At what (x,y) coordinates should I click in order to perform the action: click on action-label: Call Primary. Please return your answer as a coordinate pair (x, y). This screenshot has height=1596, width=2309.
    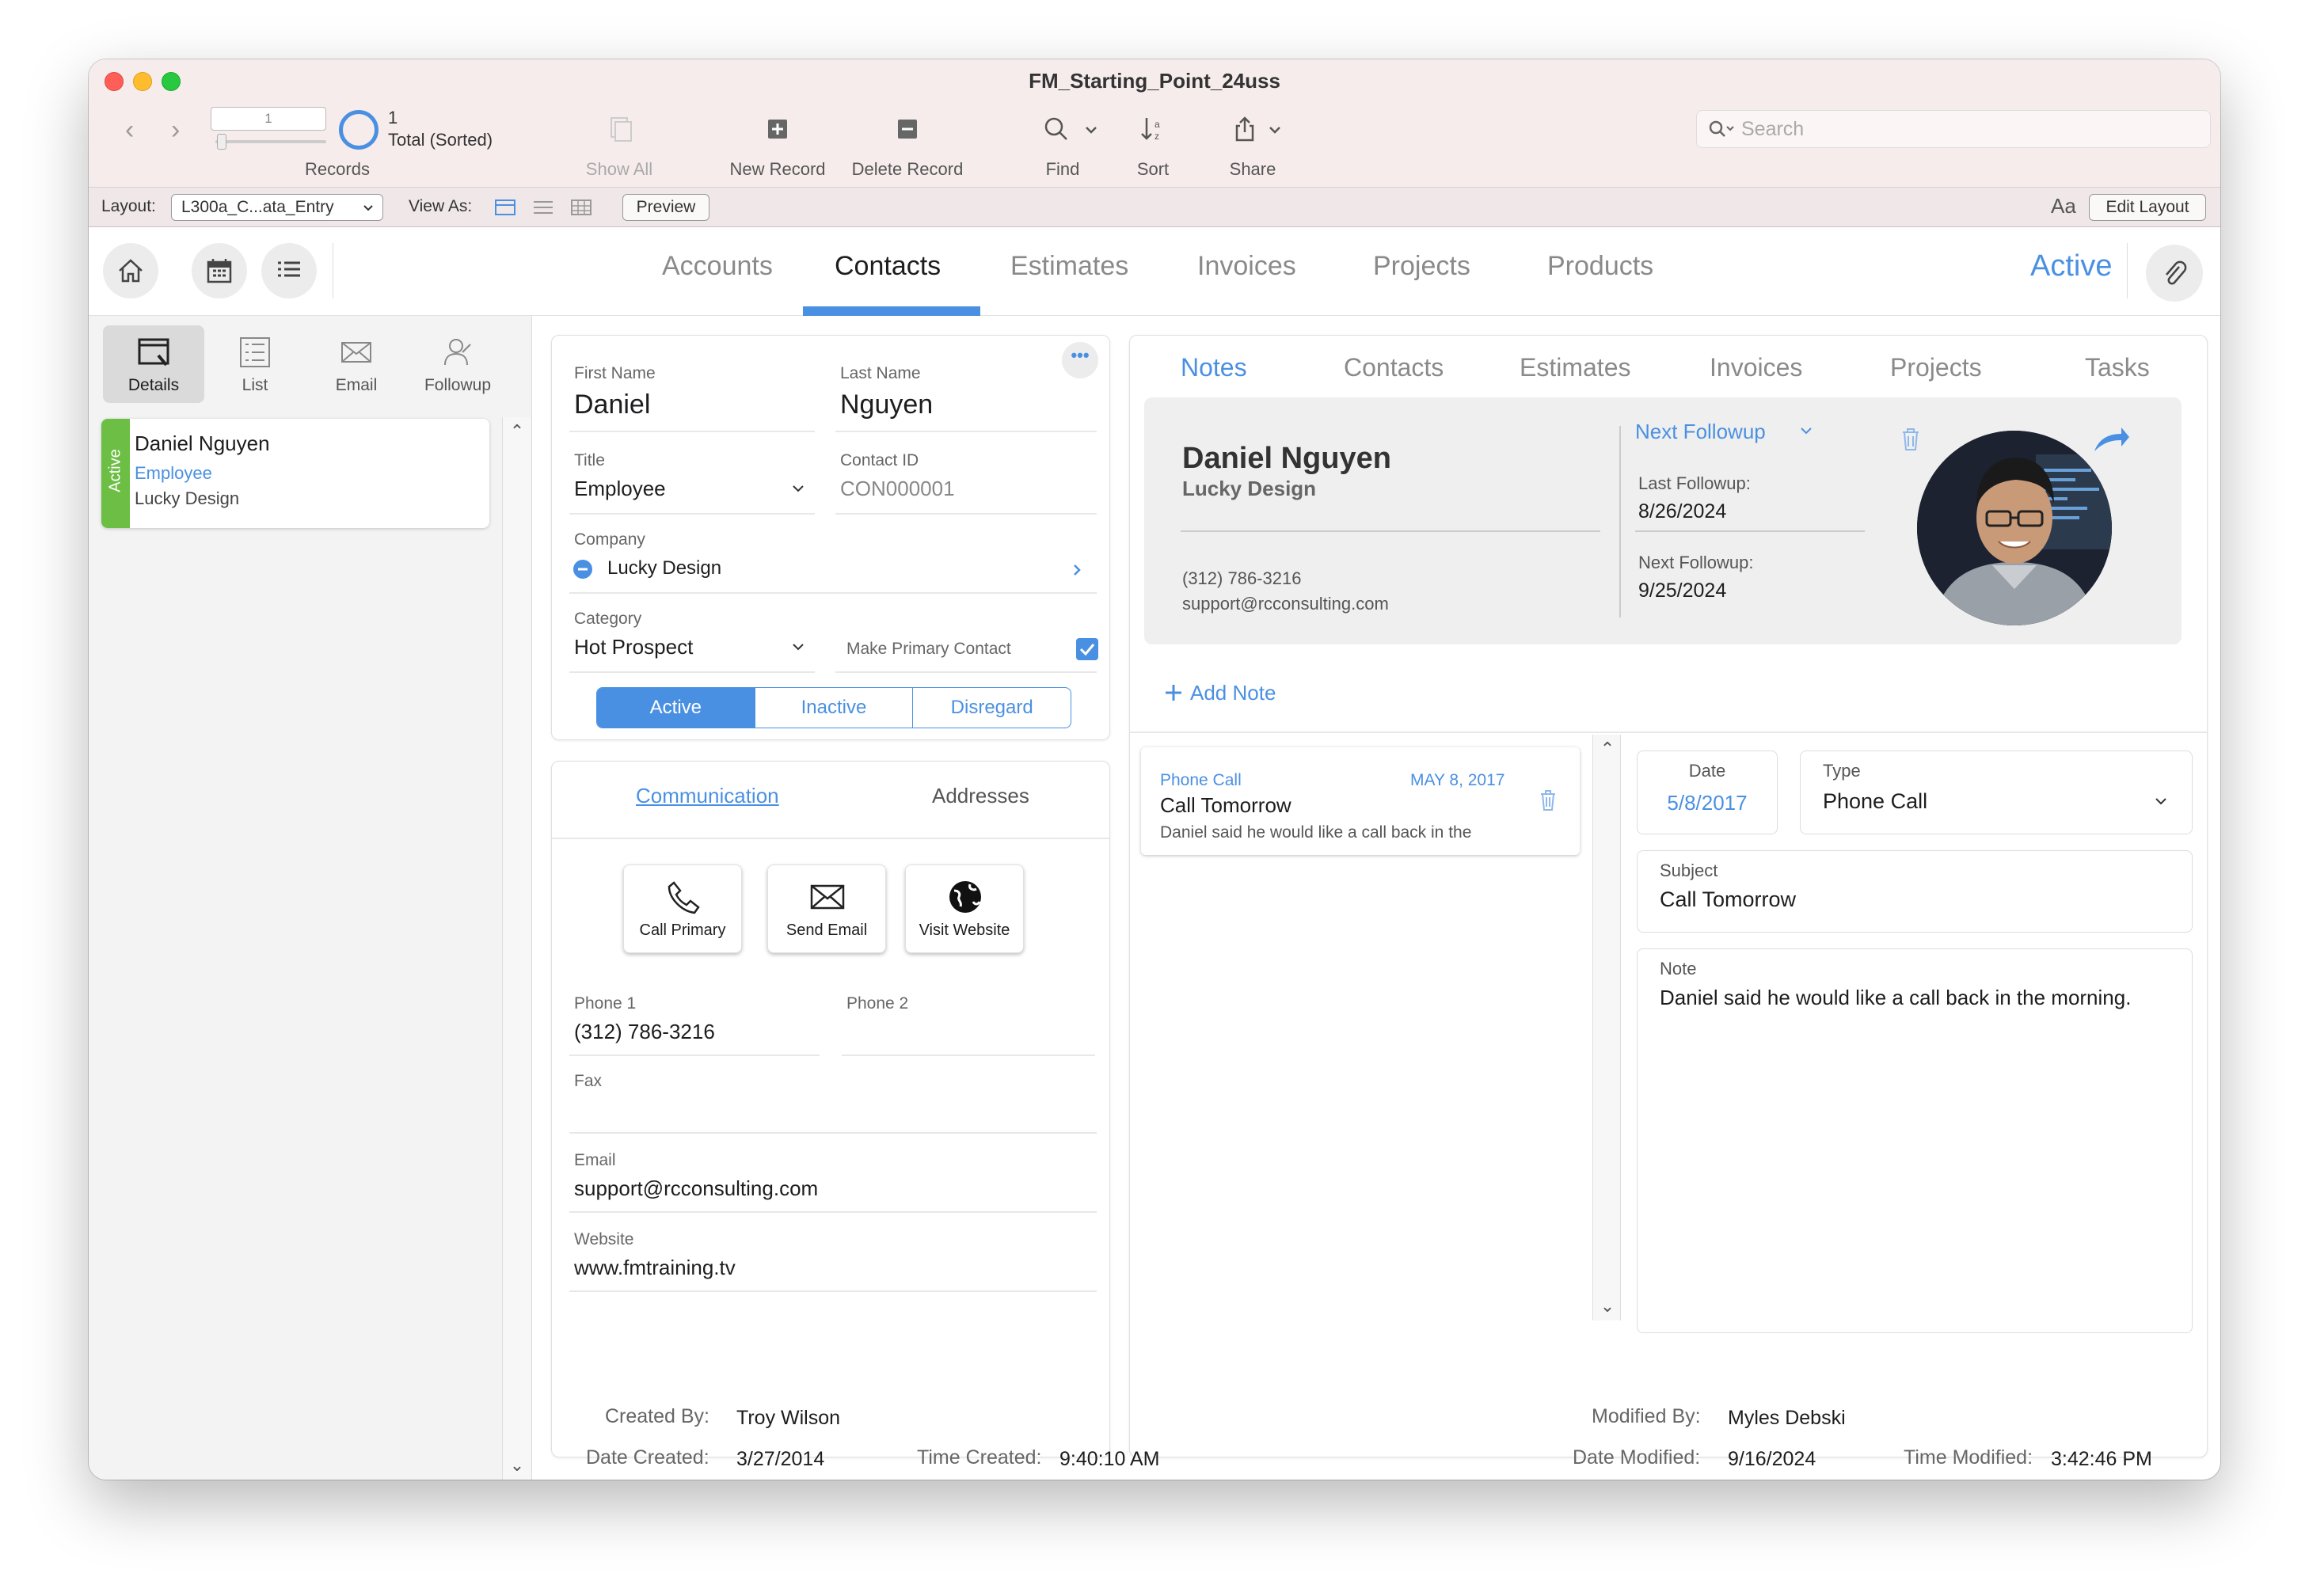
    Looking at the image, I should click on (683, 930).